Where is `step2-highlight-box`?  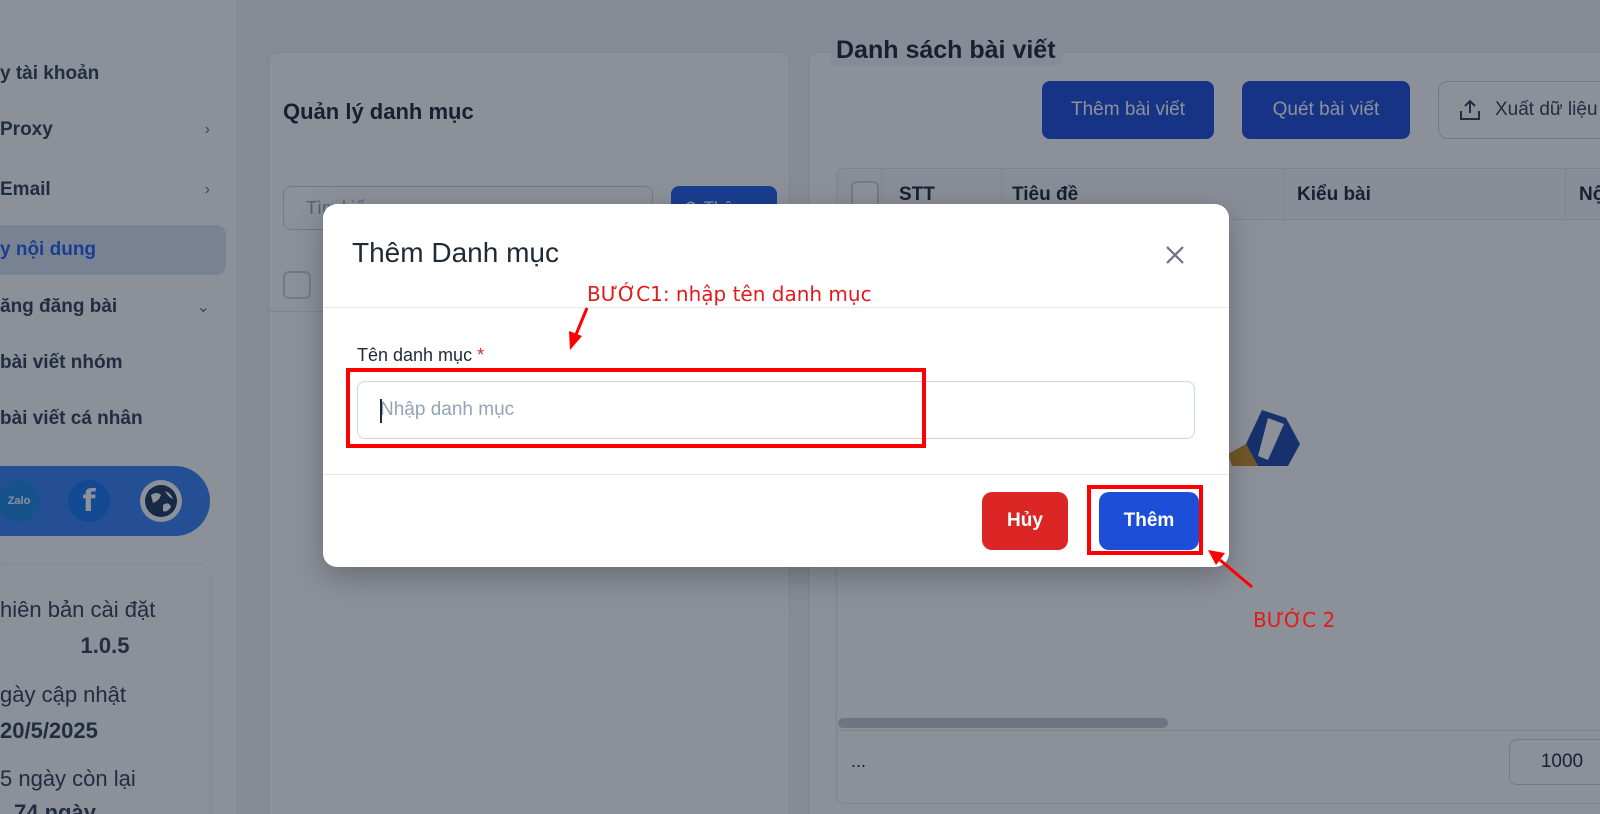
step2-highlight-box is located at coordinates (1145, 520).